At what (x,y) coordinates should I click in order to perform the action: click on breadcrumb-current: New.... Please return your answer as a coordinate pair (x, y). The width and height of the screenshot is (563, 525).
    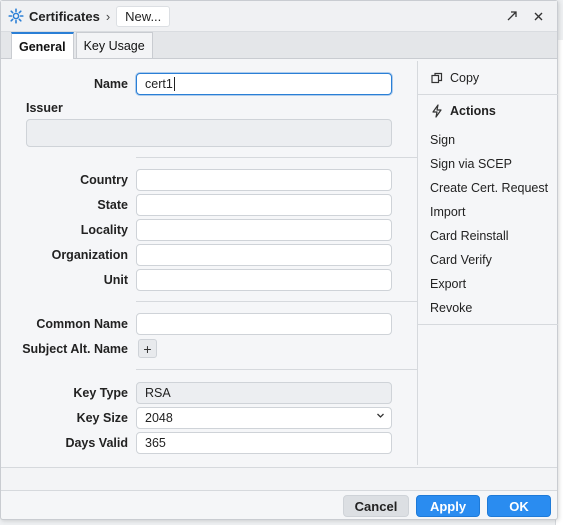
    Looking at the image, I should click on (143, 16).